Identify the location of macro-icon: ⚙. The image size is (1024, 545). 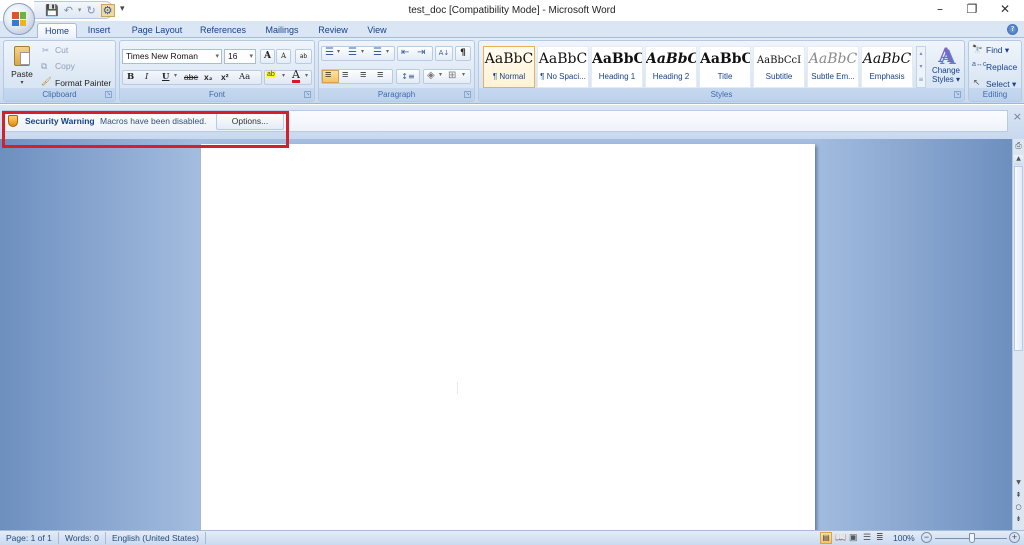
(107, 10).